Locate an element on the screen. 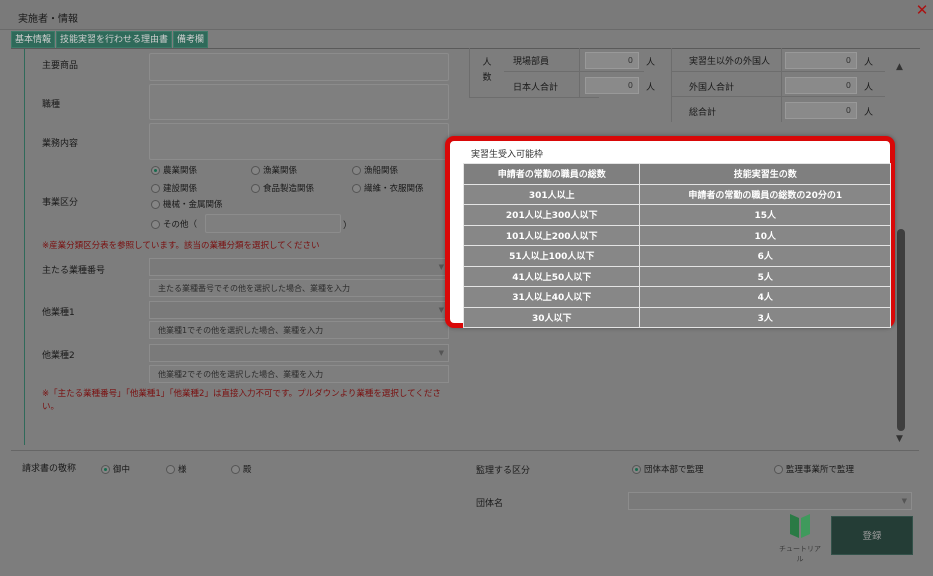  radio-label: 御中 is located at coordinates (122, 470).